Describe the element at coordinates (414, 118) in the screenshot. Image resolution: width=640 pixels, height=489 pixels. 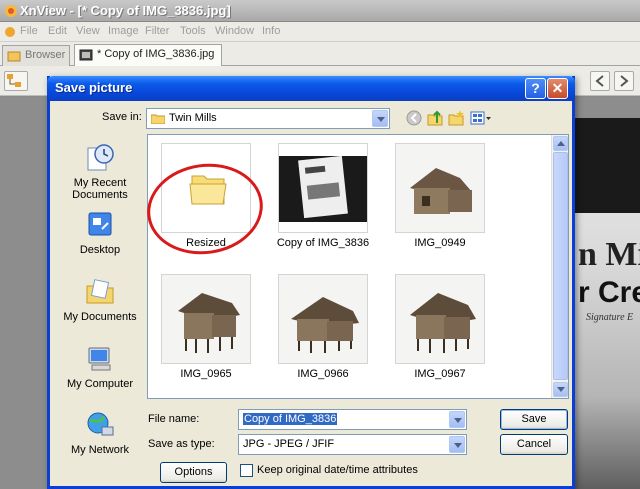
I see `back-icon` at that location.